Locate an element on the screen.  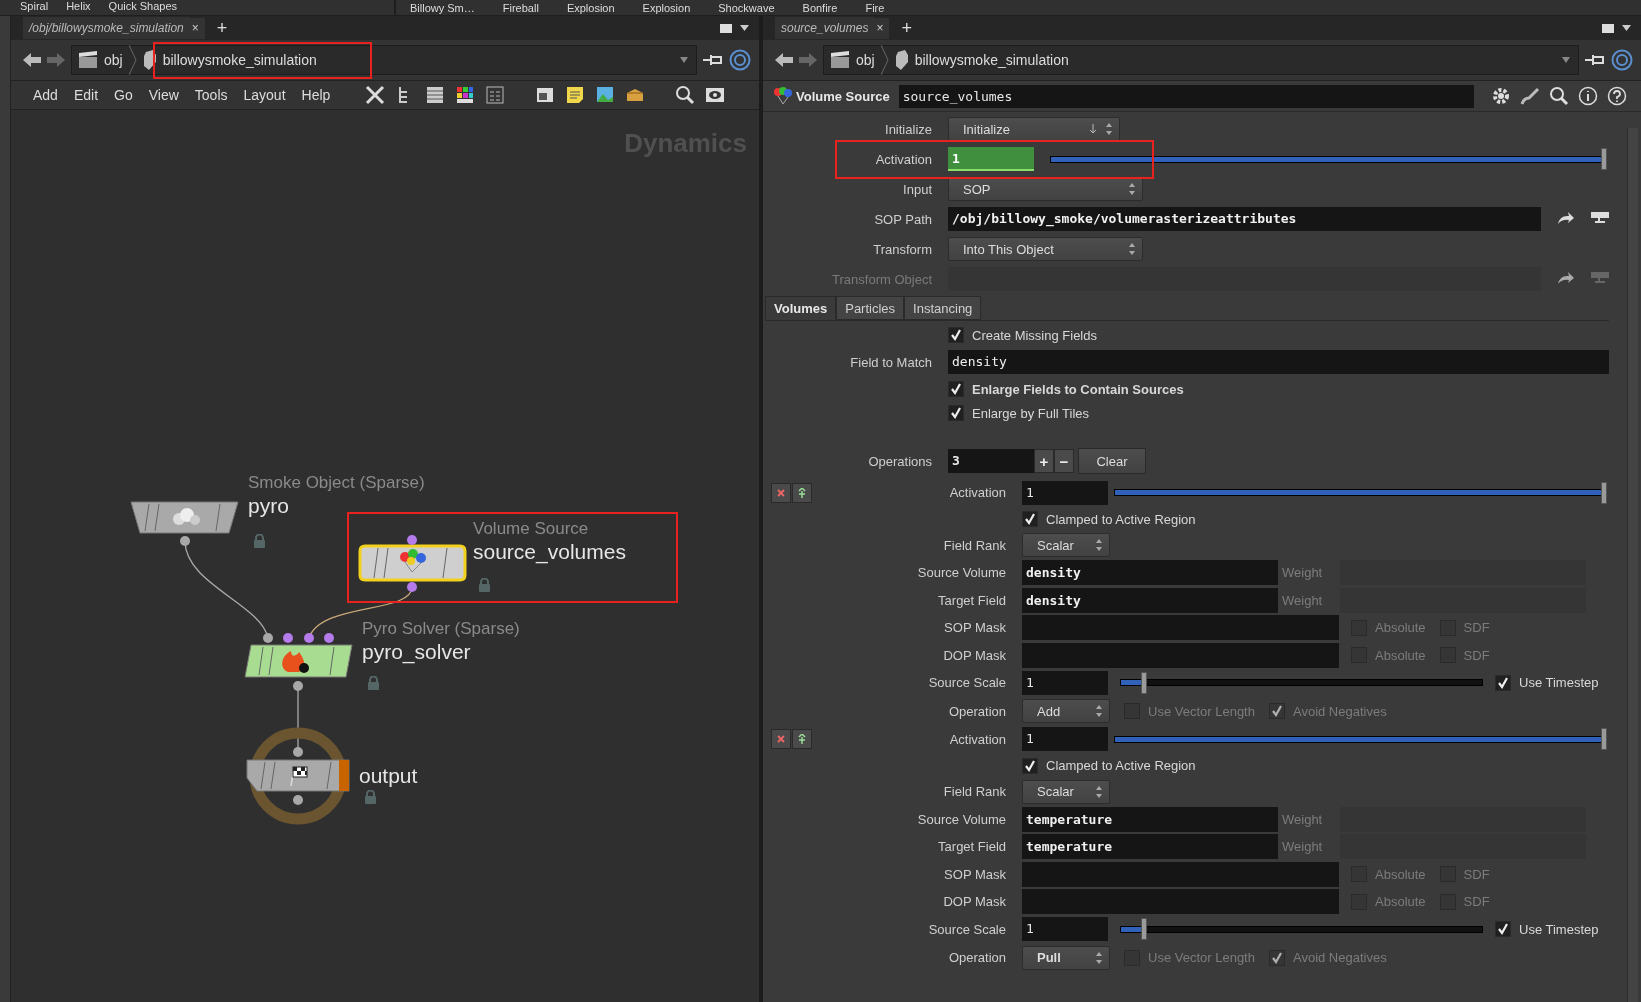
node-name-field: source_volumes is located at coordinates (1186, 96).